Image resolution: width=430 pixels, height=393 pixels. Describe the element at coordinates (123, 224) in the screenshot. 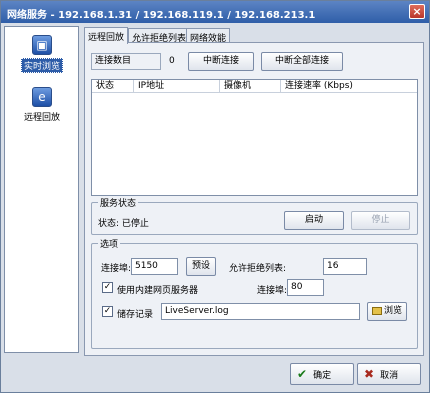

I see `service-status-text: 状态: 已停止` at that location.